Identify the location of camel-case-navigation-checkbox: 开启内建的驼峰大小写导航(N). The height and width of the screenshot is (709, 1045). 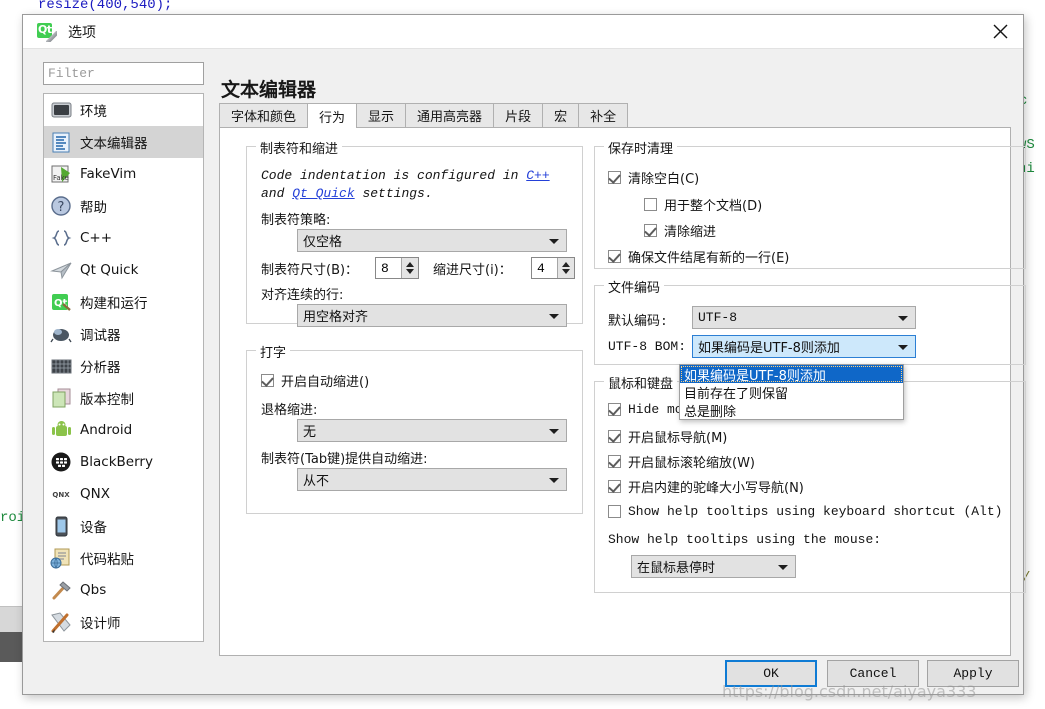
(706, 486).